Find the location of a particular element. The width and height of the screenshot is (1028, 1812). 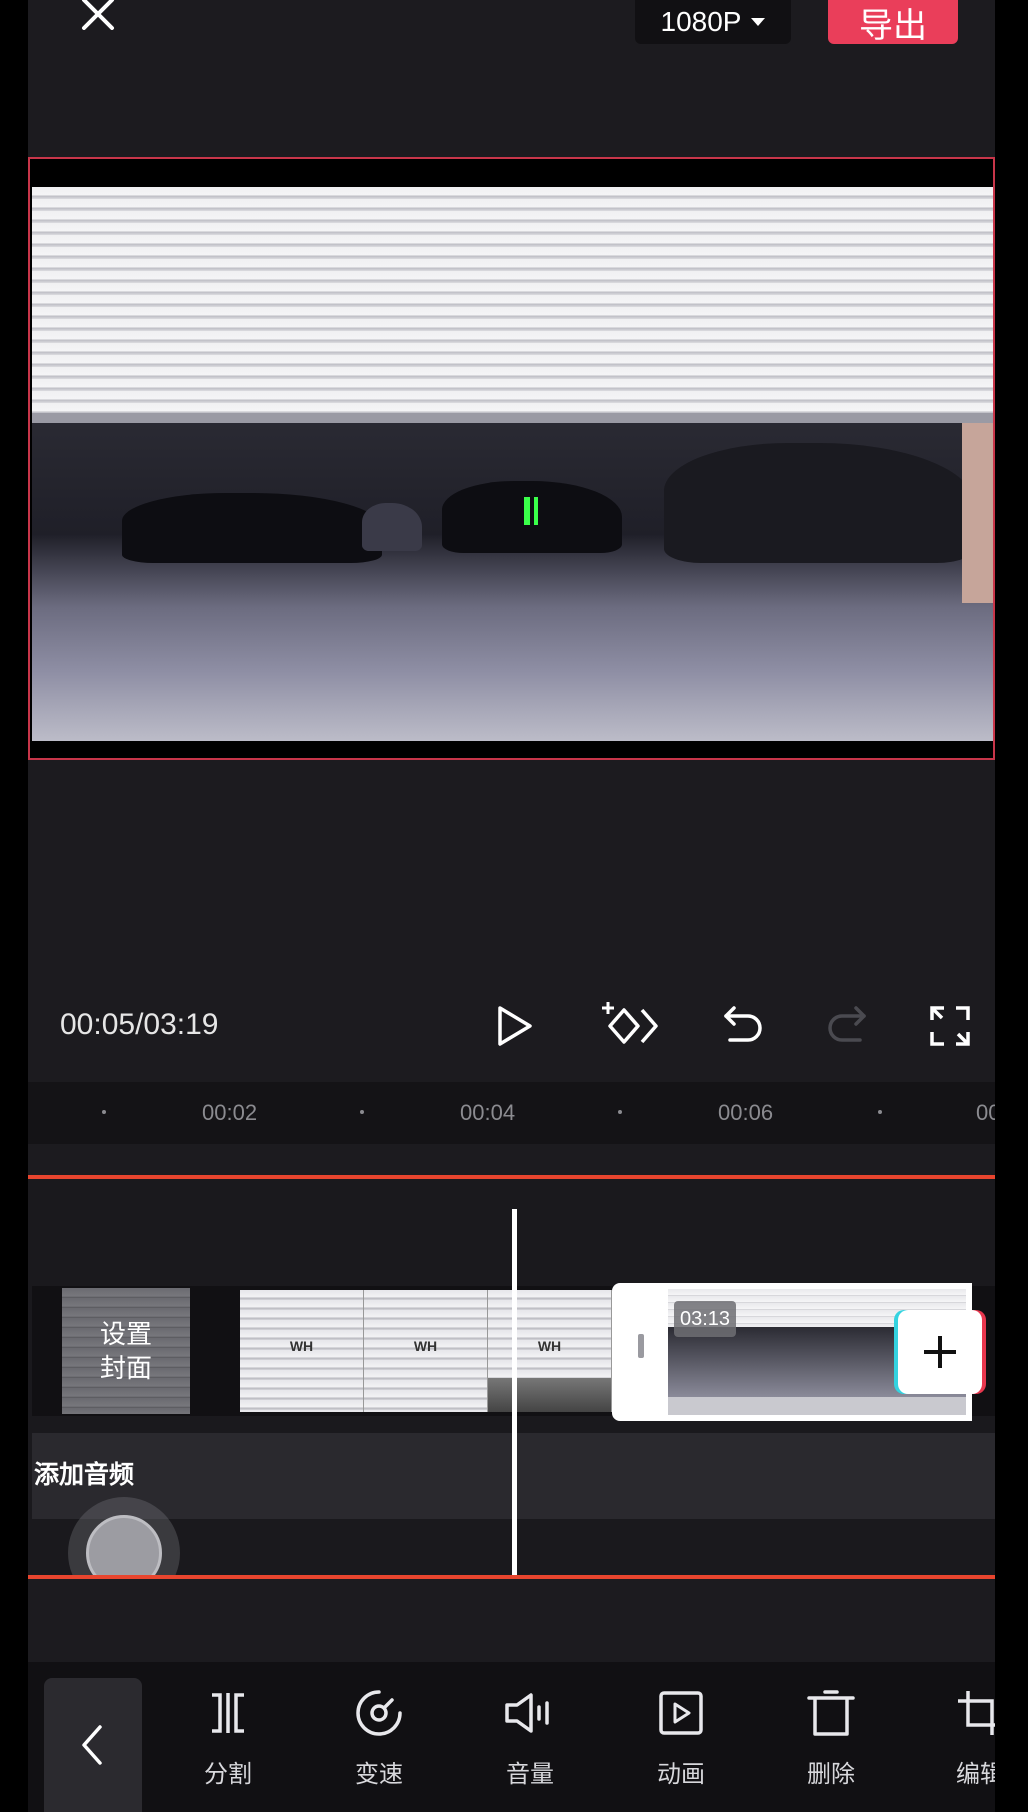

tool-delete: 删除 is located at coordinates (831, 1749).